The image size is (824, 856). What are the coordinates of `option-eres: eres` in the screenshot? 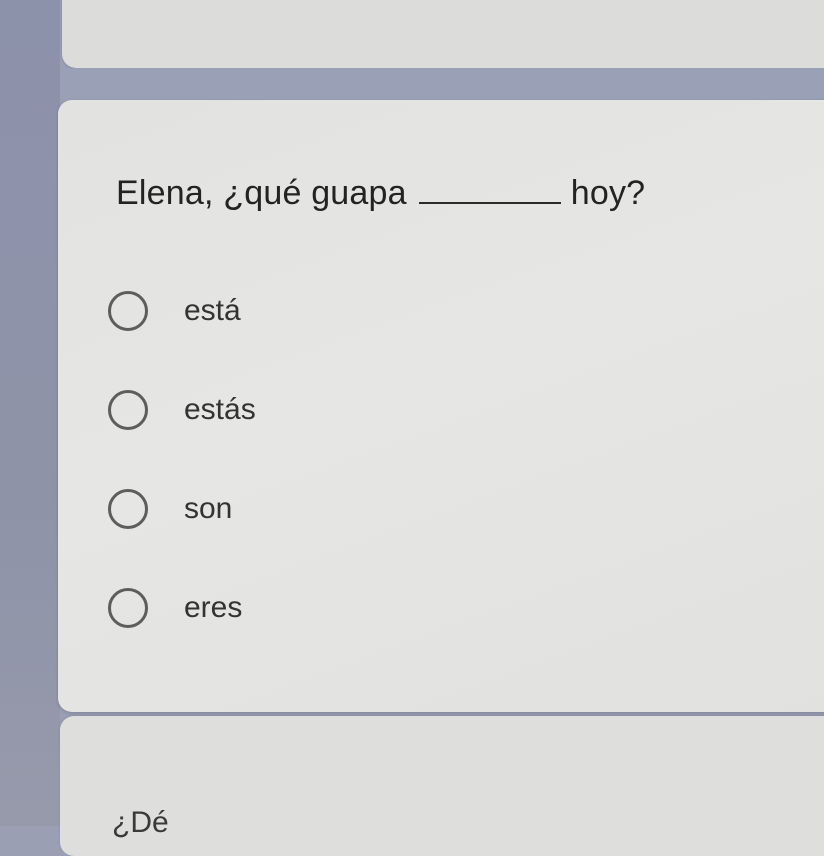 It's located at (182, 608).